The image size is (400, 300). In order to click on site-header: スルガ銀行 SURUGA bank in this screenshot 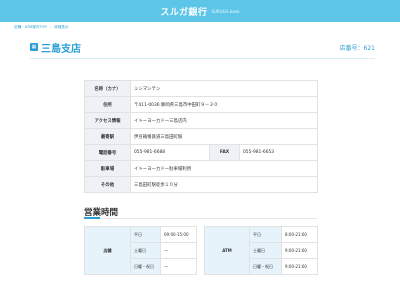, I will do `click(200, 11)`.